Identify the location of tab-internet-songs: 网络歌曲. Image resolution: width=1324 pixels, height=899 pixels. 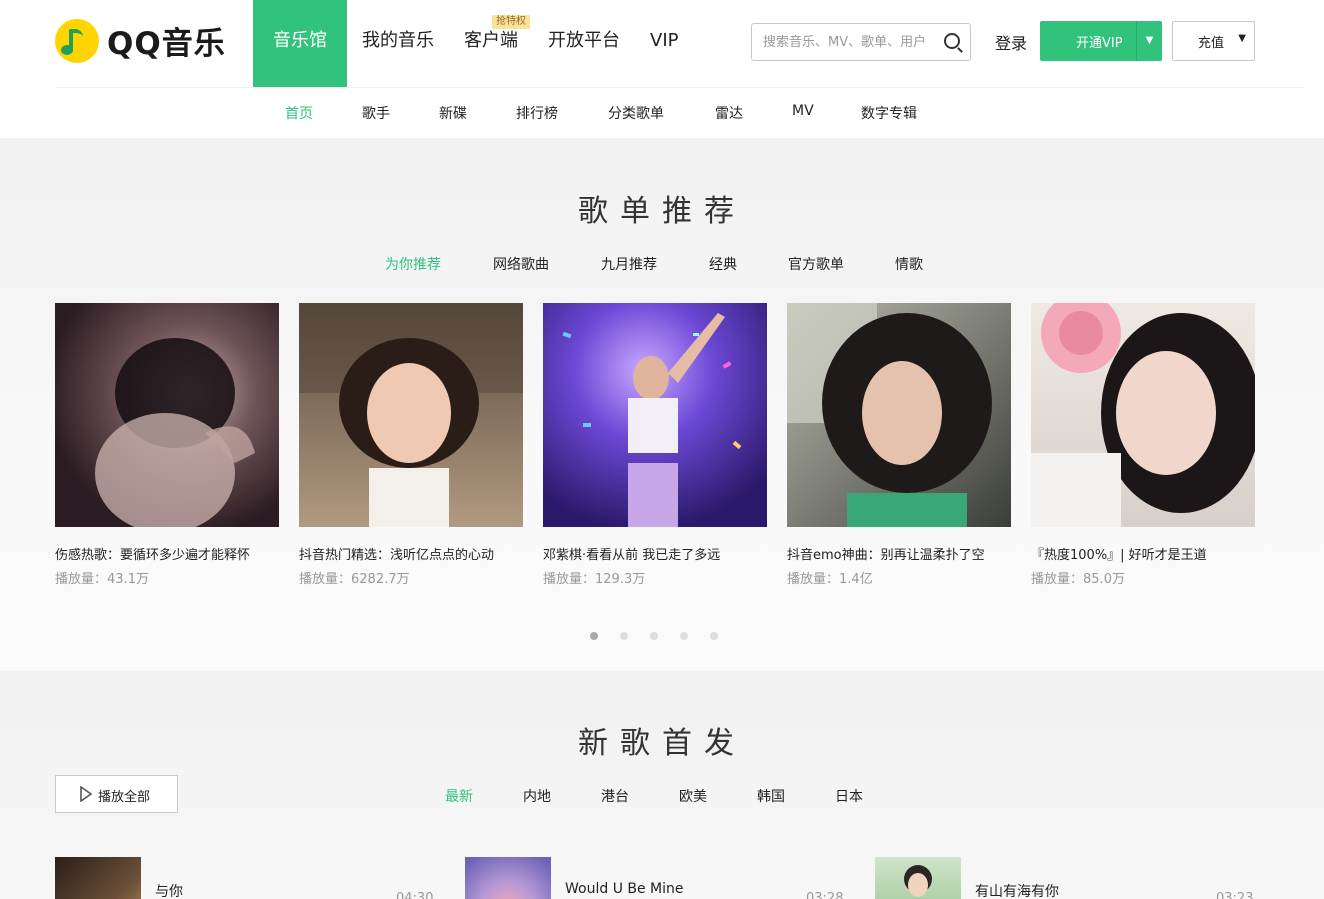
(521, 264).